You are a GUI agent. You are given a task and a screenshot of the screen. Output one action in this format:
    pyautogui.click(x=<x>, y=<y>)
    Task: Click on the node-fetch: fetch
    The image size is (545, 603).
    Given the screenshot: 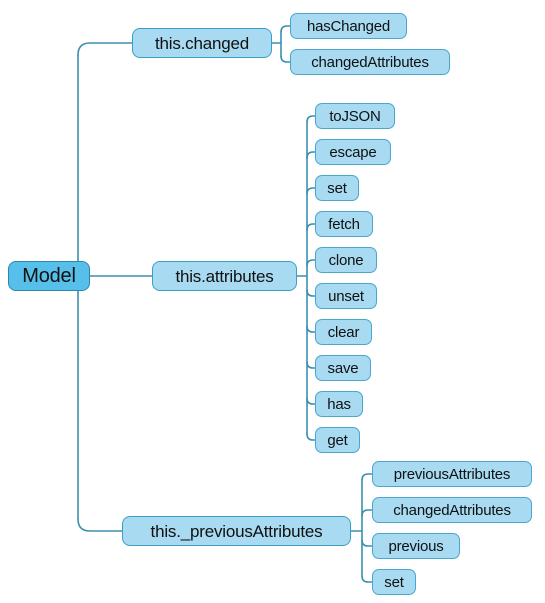 What is the action you would take?
    pyautogui.click(x=344, y=224)
    